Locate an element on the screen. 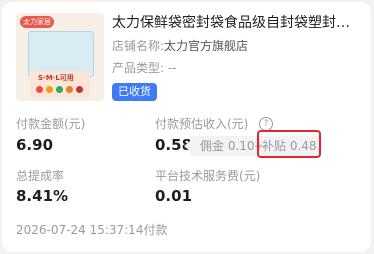 The height and width of the screenshot is (254, 374). estimated-income-label: 付款预估收入(元) is located at coordinates (202, 124).